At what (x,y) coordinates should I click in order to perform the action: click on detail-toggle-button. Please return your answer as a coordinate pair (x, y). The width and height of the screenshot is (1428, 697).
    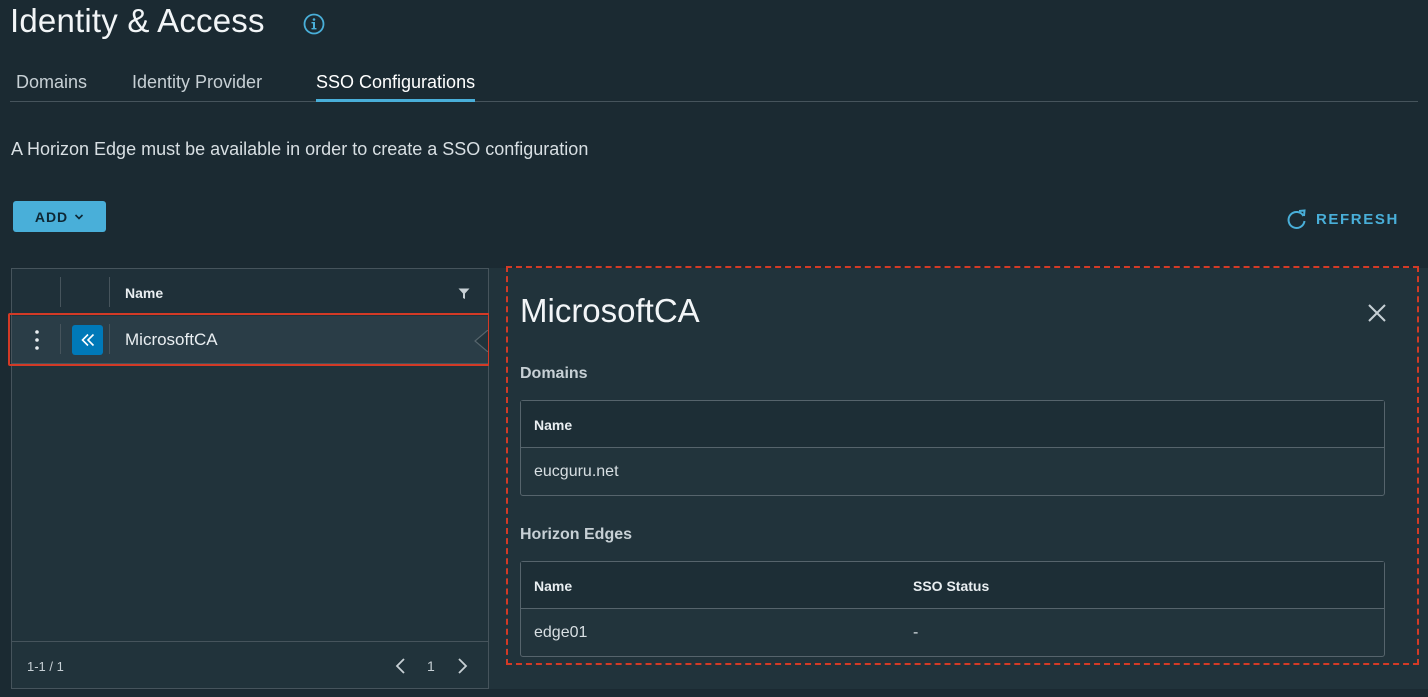
    Looking at the image, I should click on (87, 340).